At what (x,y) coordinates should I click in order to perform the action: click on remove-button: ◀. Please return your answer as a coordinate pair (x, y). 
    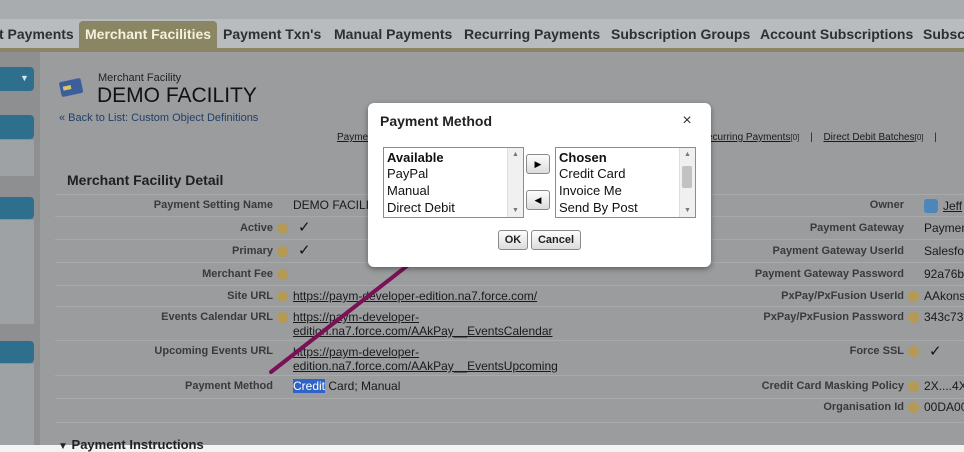
    Looking at the image, I should click on (538, 200).